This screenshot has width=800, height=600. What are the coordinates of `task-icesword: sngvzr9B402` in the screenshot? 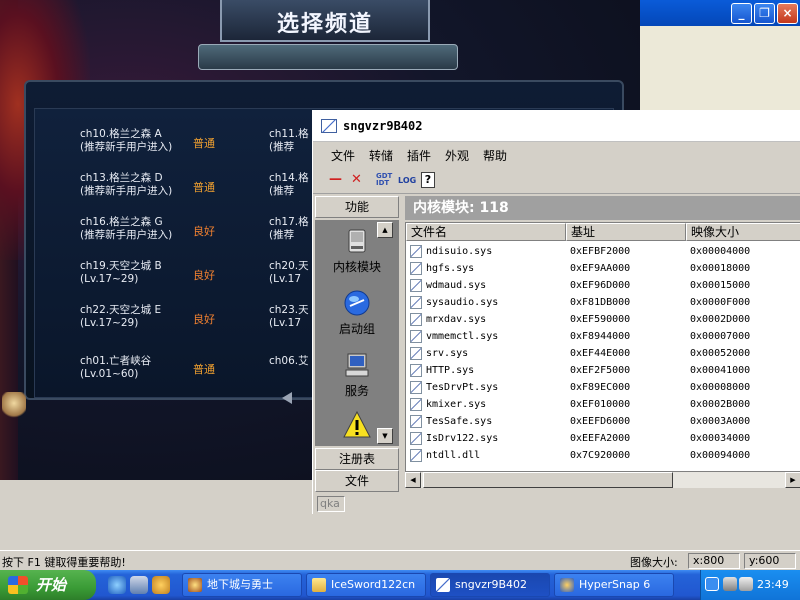 It's located at (490, 585).